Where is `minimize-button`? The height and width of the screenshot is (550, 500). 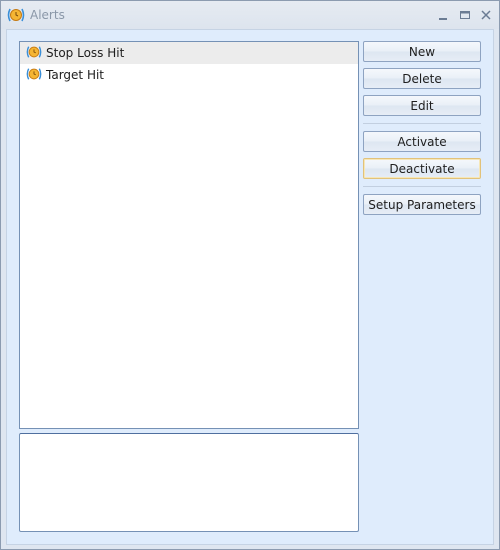 minimize-button is located at coordinates (443, 15).